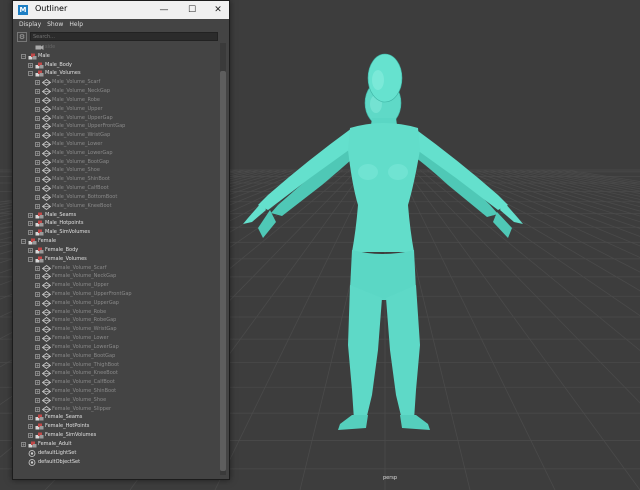  Describe the element at coordinates (117, 153) in the screenshot. I see `tree-item: + Male_Volume_LowerGap` at that location.